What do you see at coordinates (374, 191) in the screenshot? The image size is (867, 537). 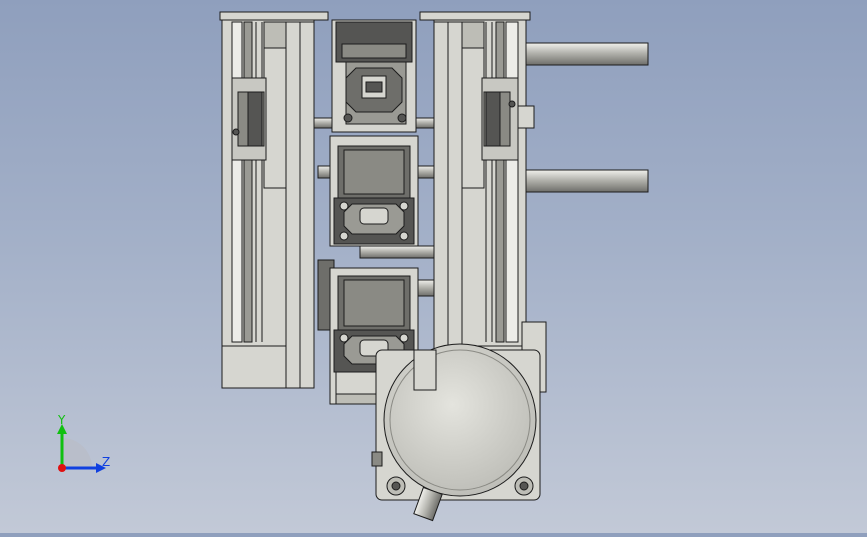 I see `gripper-unit-middle` at bounding box center [374, 191].